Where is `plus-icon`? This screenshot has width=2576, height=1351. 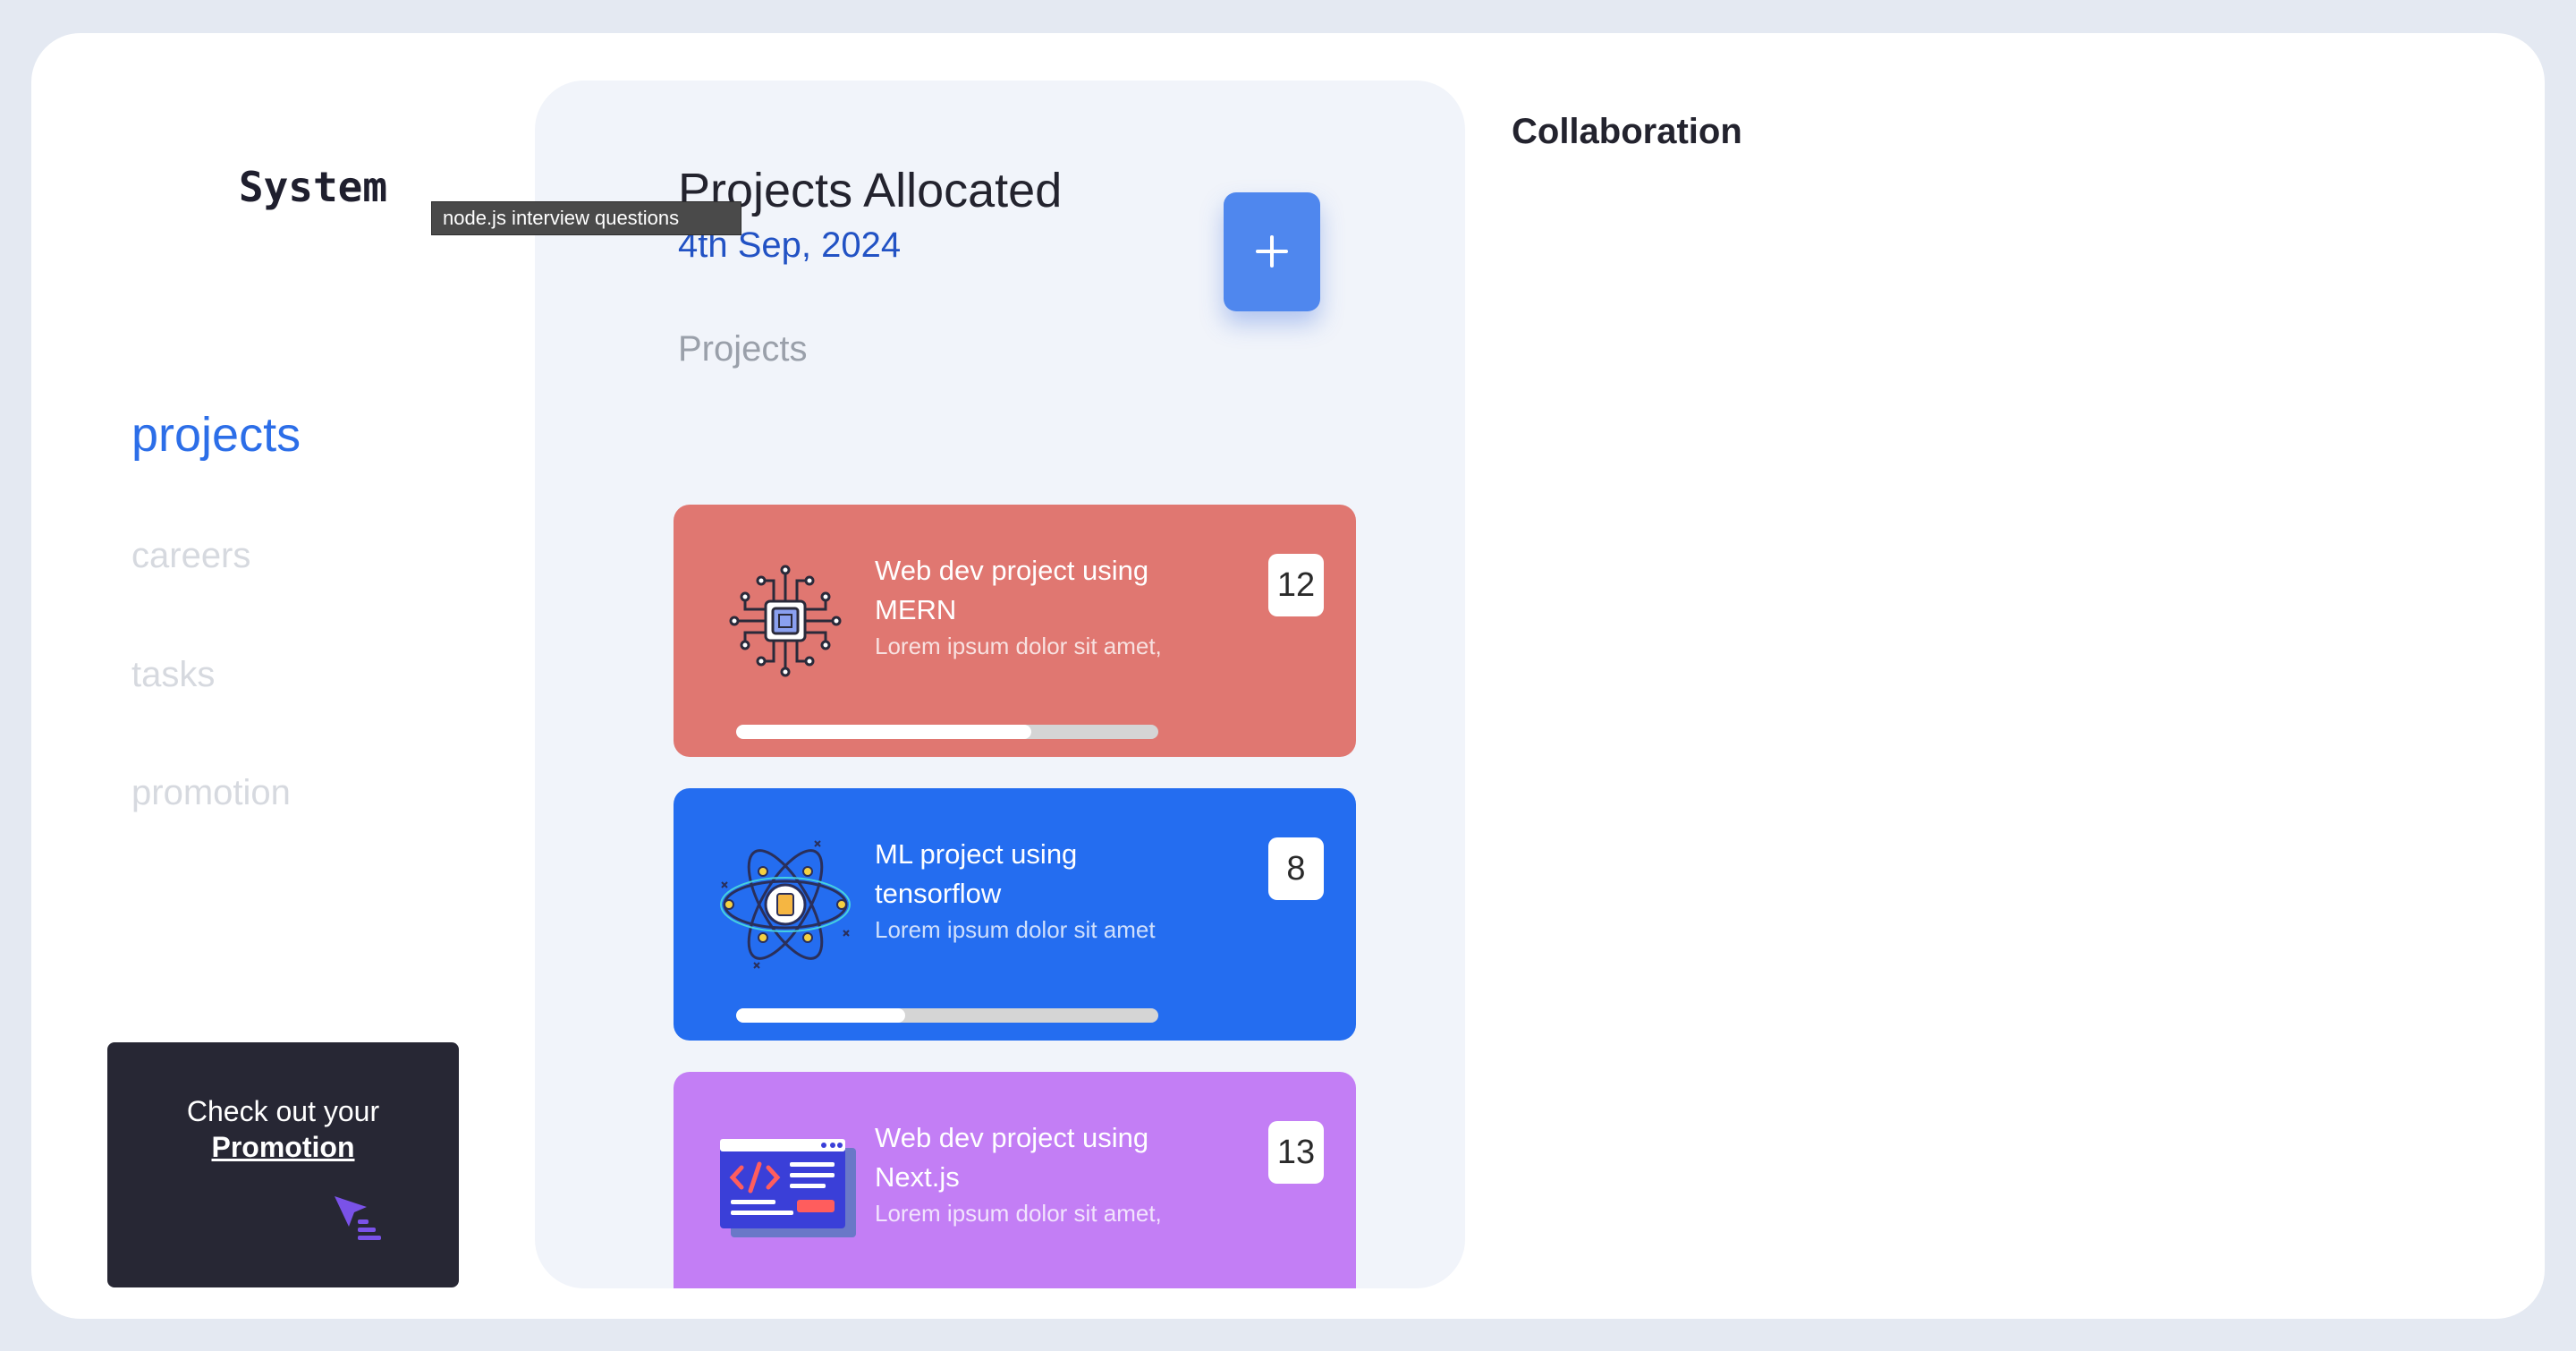 plus-icon is located at coordinates (1272, 252).